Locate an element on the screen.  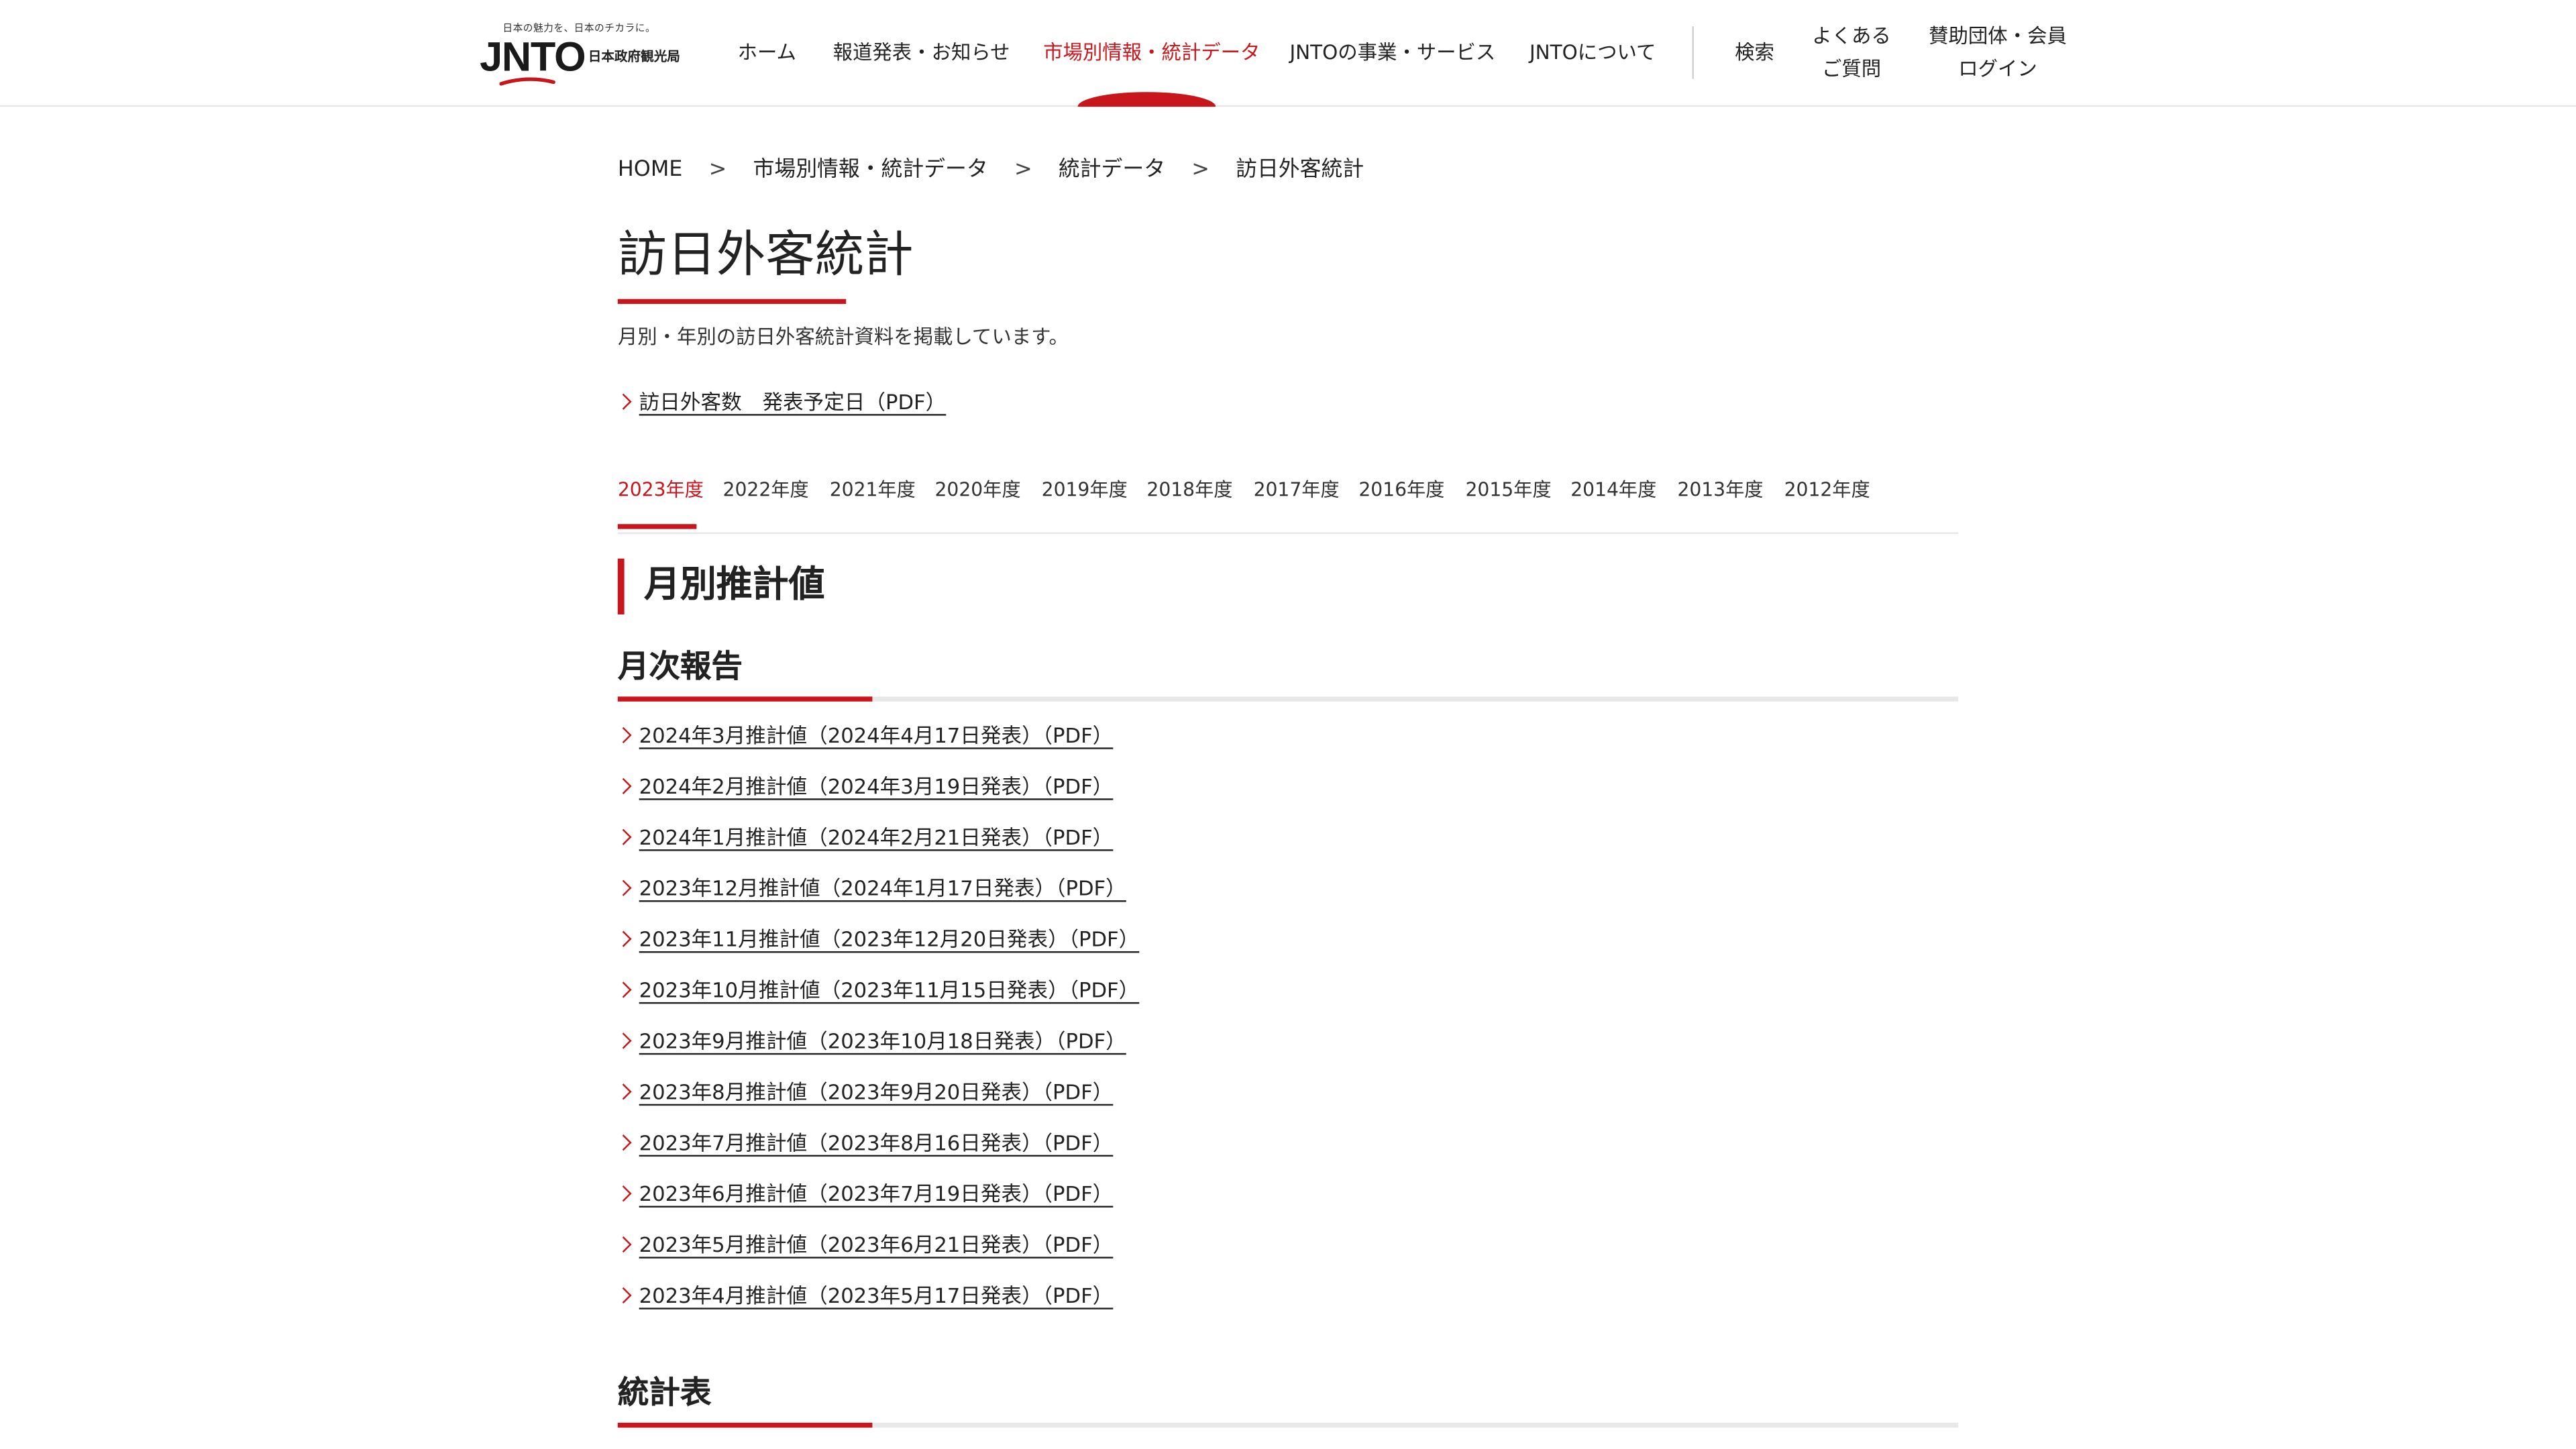
tab-2023: 2023年度 is located at coordinates (661, 489).